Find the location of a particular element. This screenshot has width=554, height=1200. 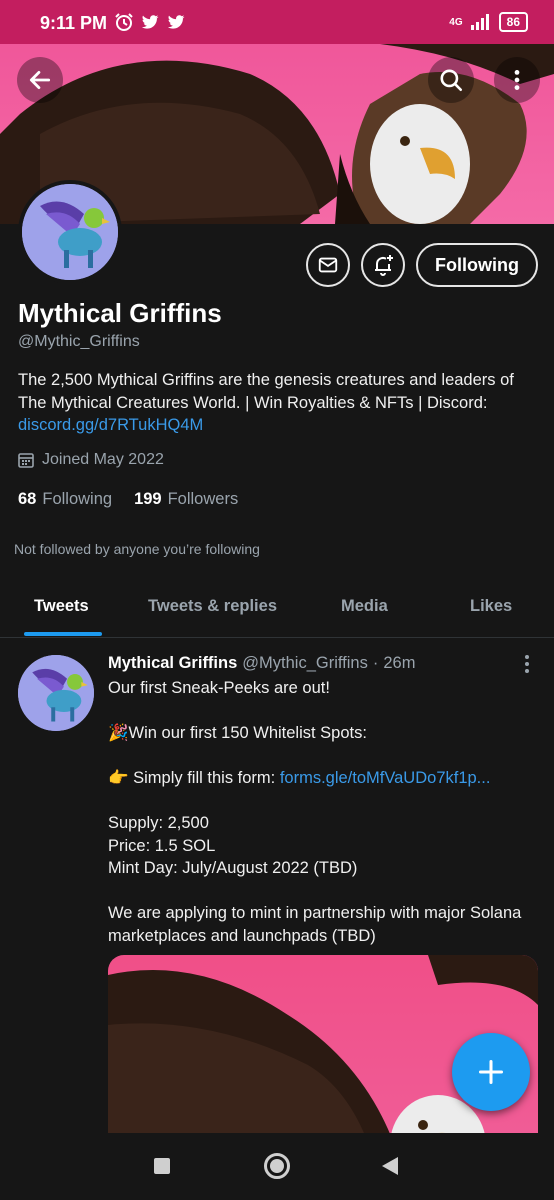

joined-text: Joined May 2022 is located at coordinates (103, 459).